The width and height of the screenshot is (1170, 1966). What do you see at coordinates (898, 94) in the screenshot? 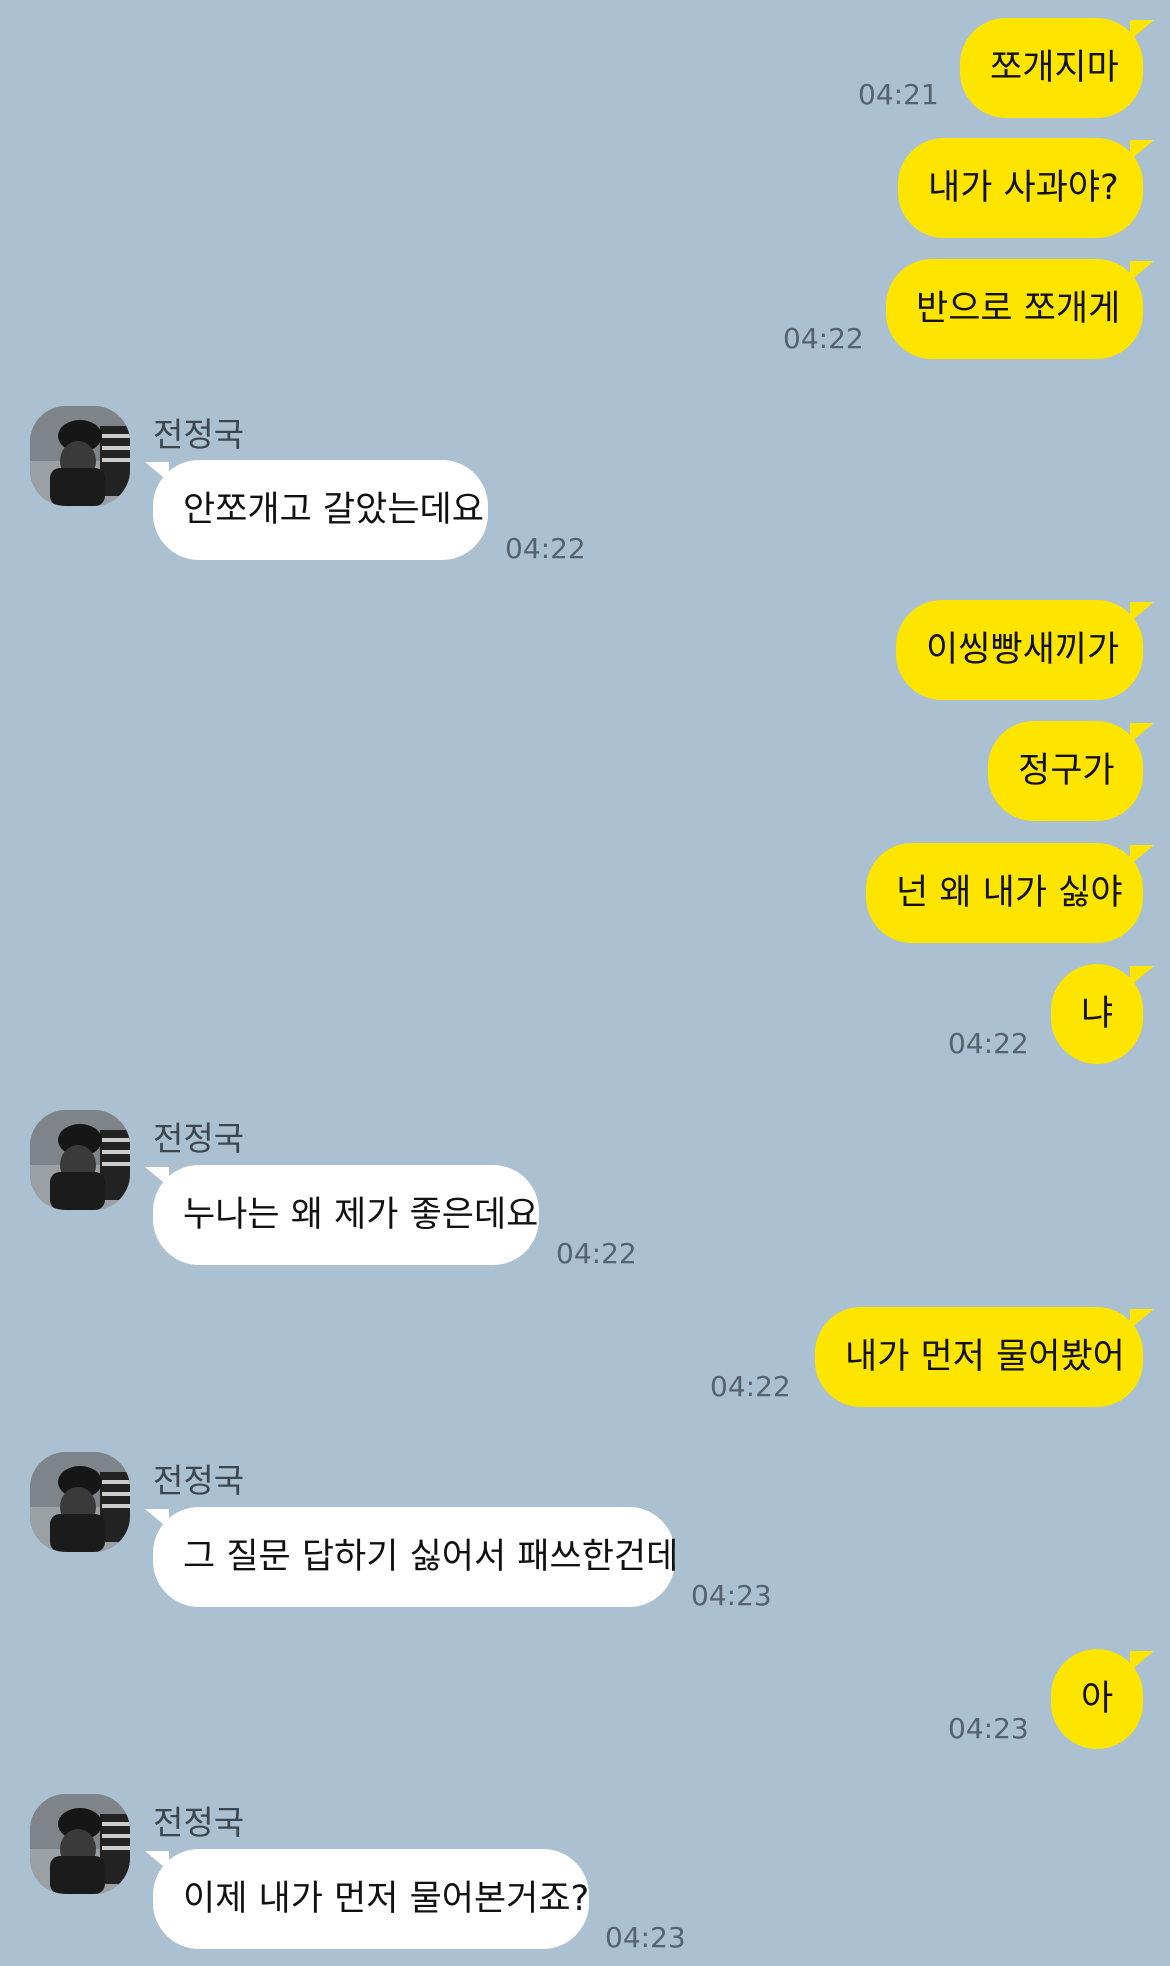
I see `message-time: 04:21` at bounding box center [898, 94].